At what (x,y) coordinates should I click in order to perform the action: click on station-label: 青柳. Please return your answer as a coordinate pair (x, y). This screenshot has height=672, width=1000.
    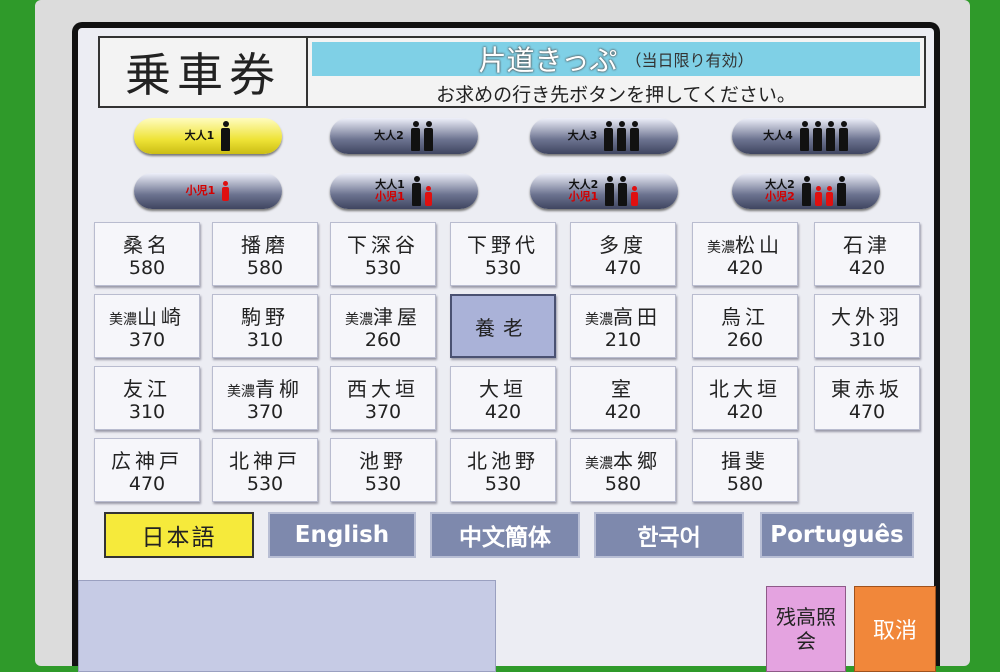
    Looking at the image, I should click on (279, 389).